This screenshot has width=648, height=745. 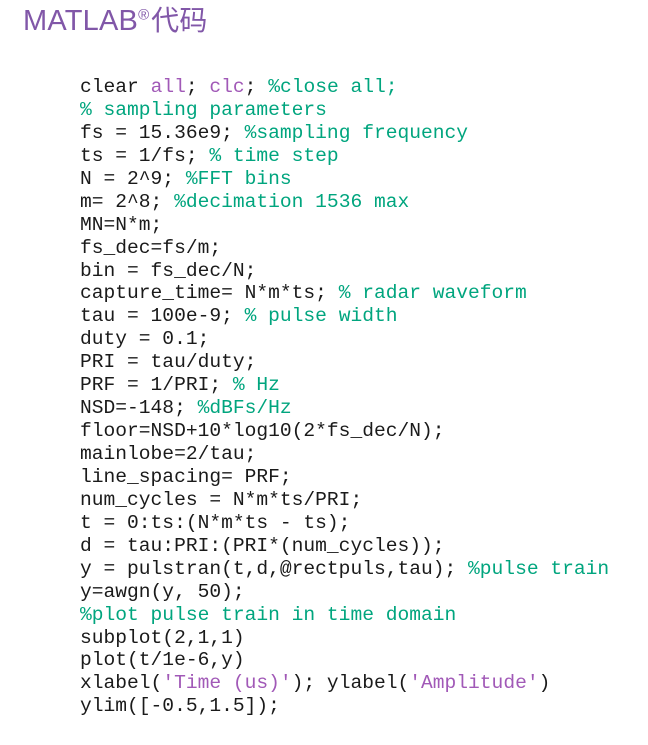 I want to click on code-token-plain: line_spacing= PRF;, so click(x=186, y=476).